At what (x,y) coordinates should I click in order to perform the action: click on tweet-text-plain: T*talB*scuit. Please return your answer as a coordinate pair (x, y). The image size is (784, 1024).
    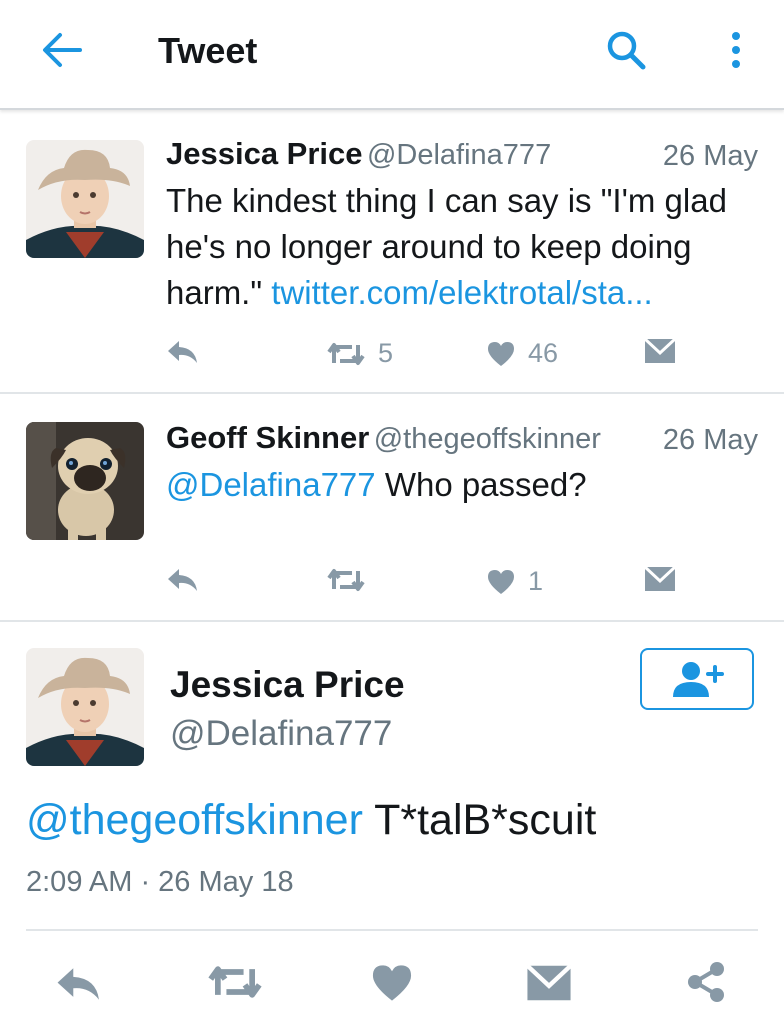
    Looking at the image, I should click on (485, 820).